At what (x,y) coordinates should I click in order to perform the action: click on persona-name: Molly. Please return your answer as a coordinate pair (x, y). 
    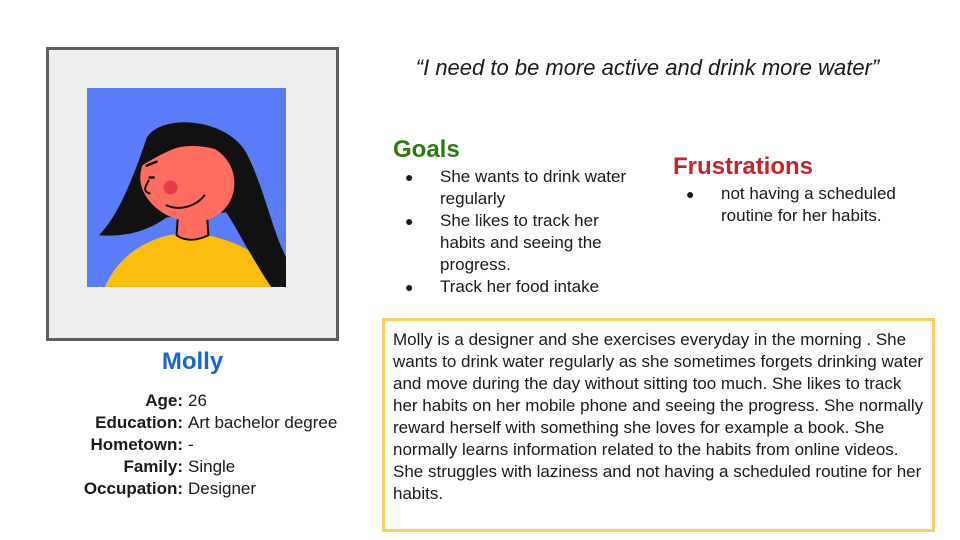
    Looking at the image, I should click on (192, 361).